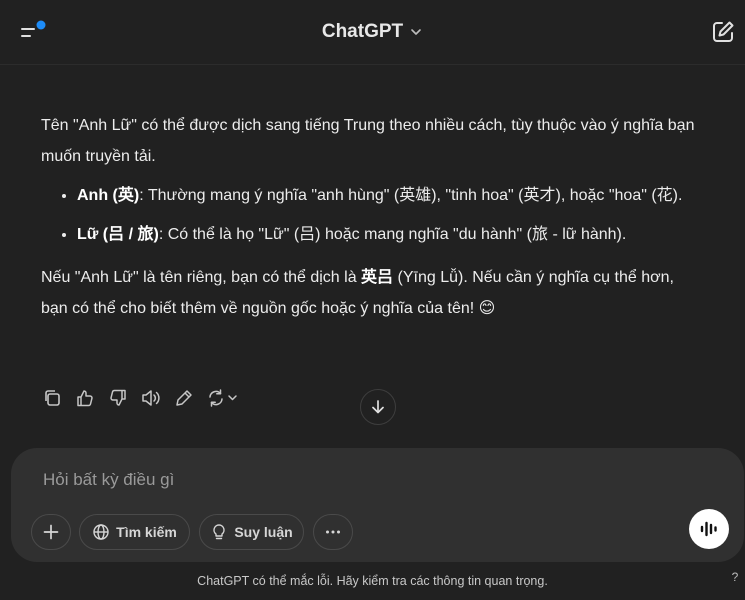  I want to click on top-bar: ChatGPT, so click(372, 32).